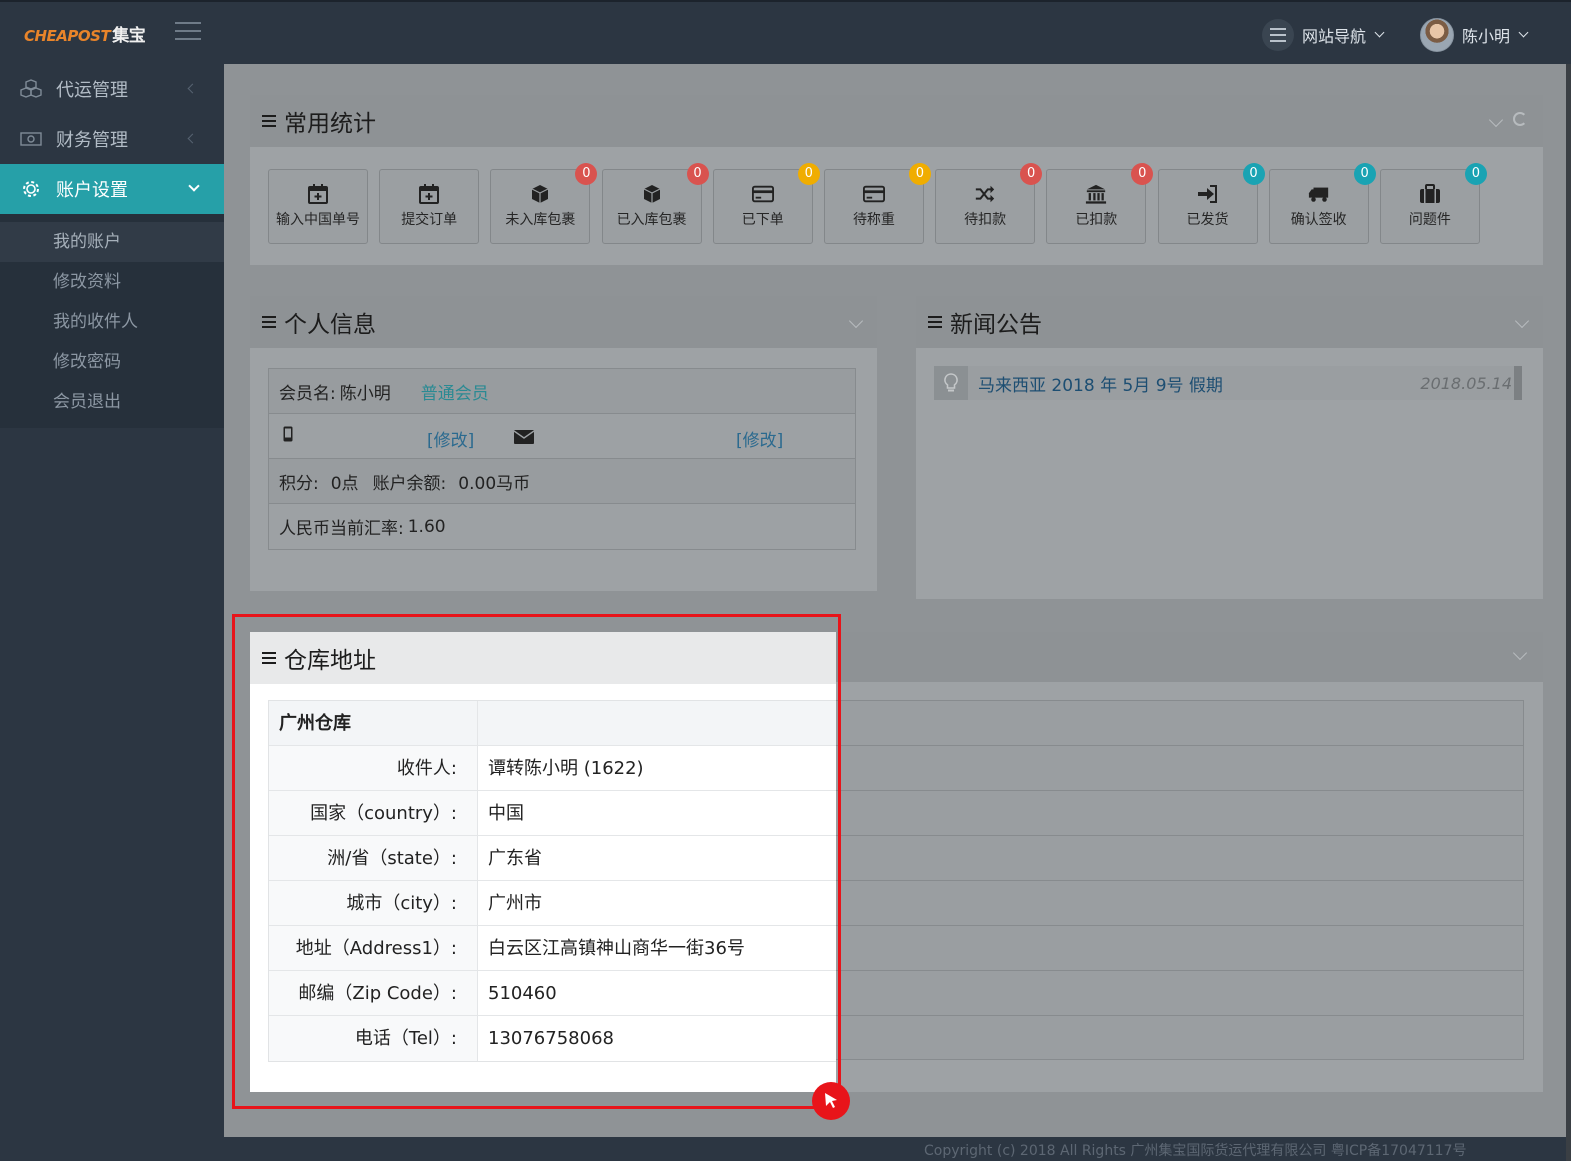  Describe the element at coordinates (515, 858) in the screenshot. I see `row-value: 广东省` at that location.